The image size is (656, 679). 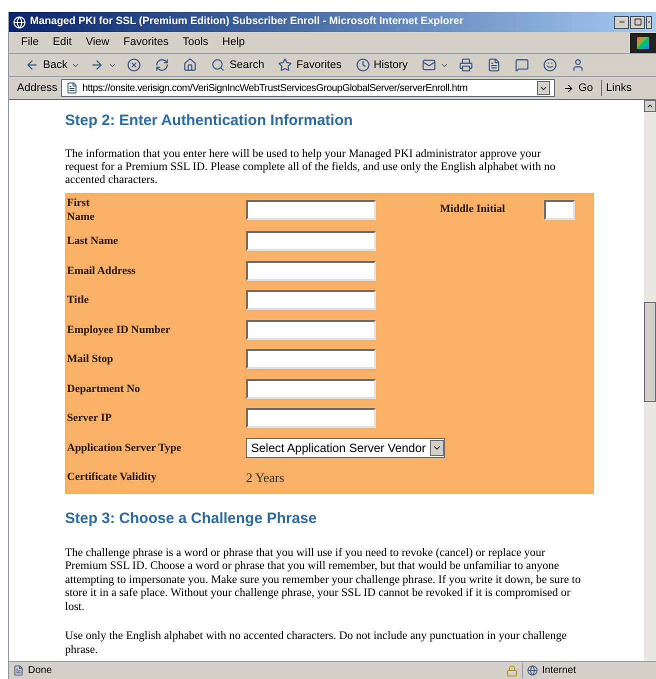 What do you see at coordinates (40, 671) in the screenshot?
I see `status-text: Done` at bounding box center [40, 671].